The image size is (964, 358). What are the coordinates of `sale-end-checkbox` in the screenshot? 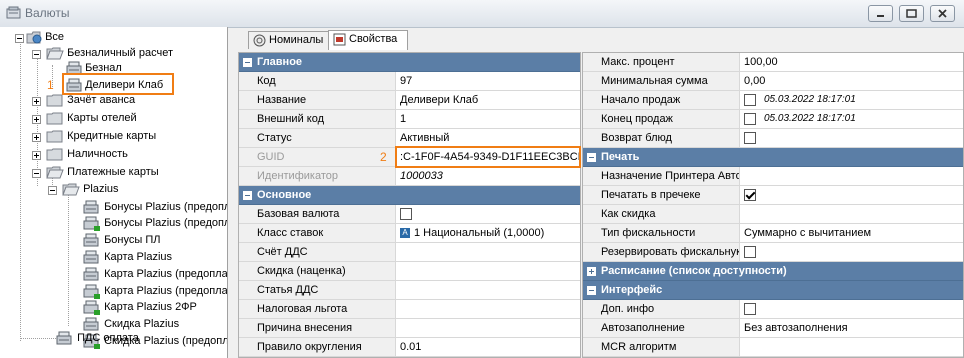 It's located at (750, 119).